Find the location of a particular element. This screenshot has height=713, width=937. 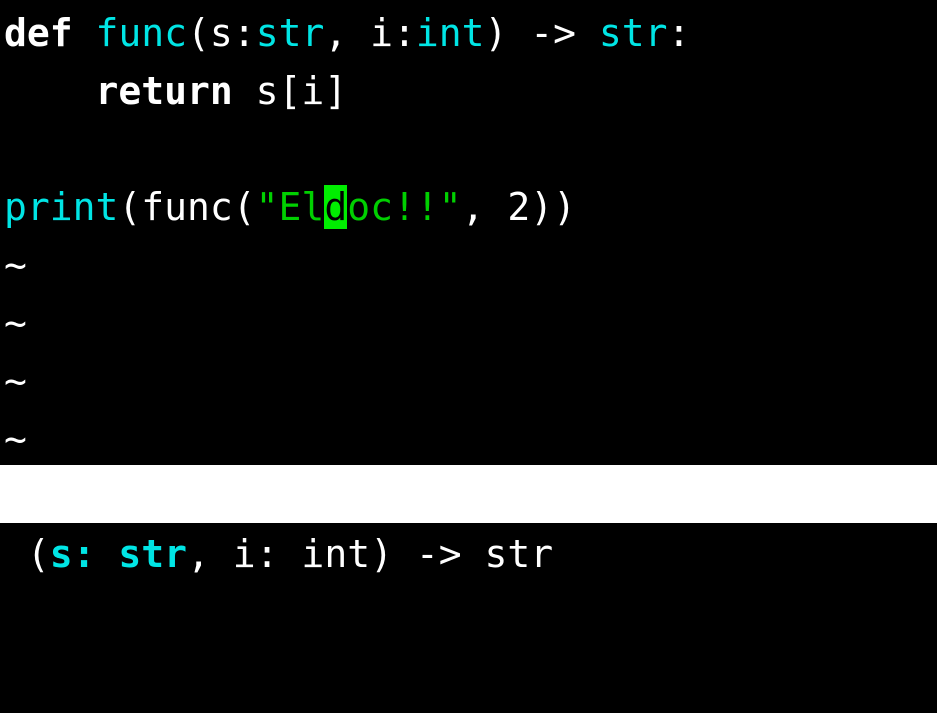

status-scroll-position: All is located at coordinates (898, 682).